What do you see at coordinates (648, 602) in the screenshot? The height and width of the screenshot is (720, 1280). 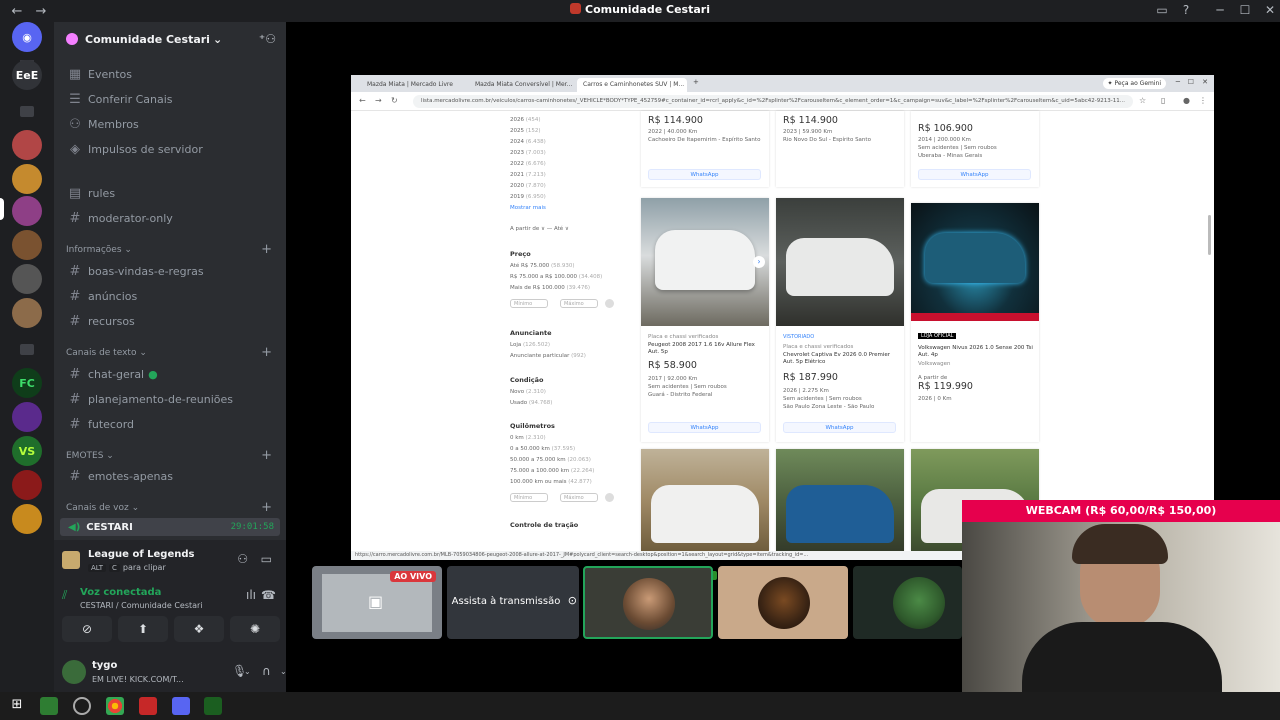 I see `participant-tile-speaking` at bounding box center [648, 602].